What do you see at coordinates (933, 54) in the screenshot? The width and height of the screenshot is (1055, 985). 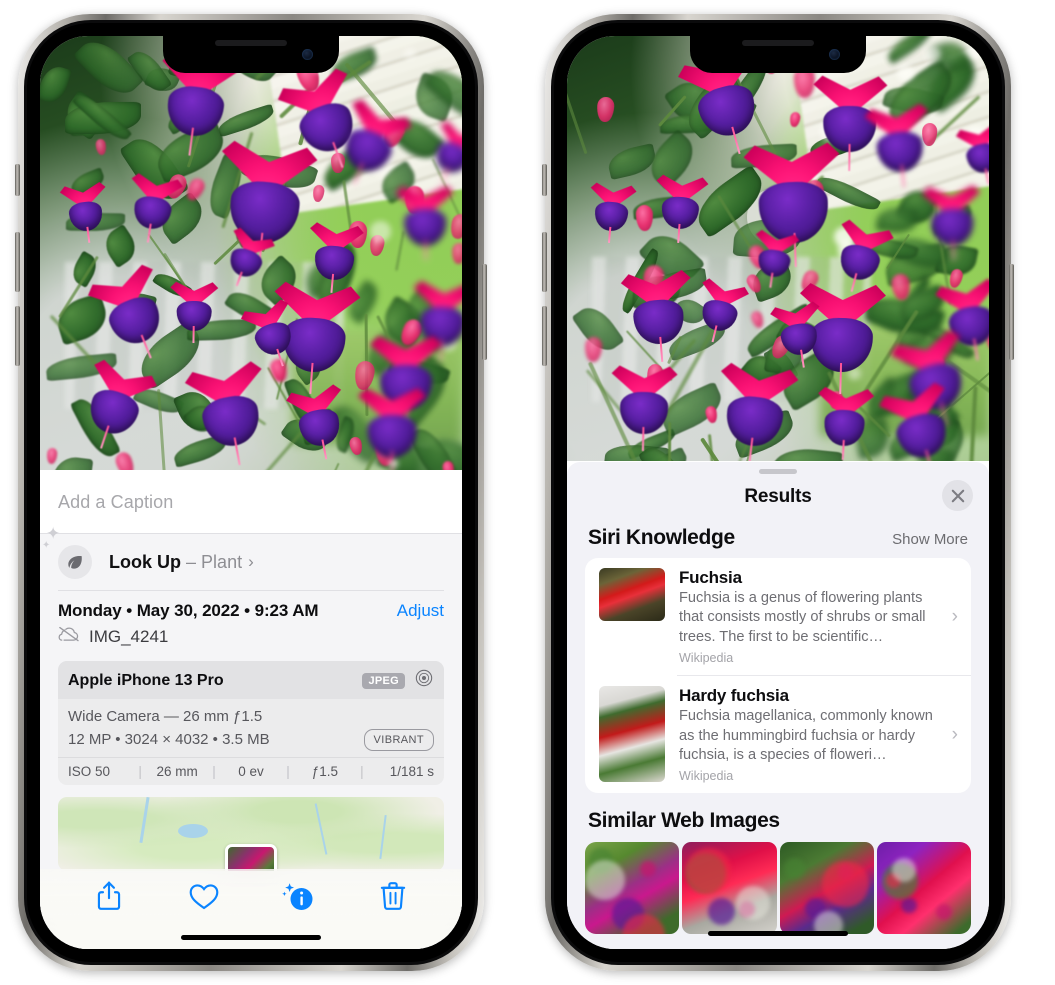 I see `bokeh-highlight` at bounding box center [933, 54].